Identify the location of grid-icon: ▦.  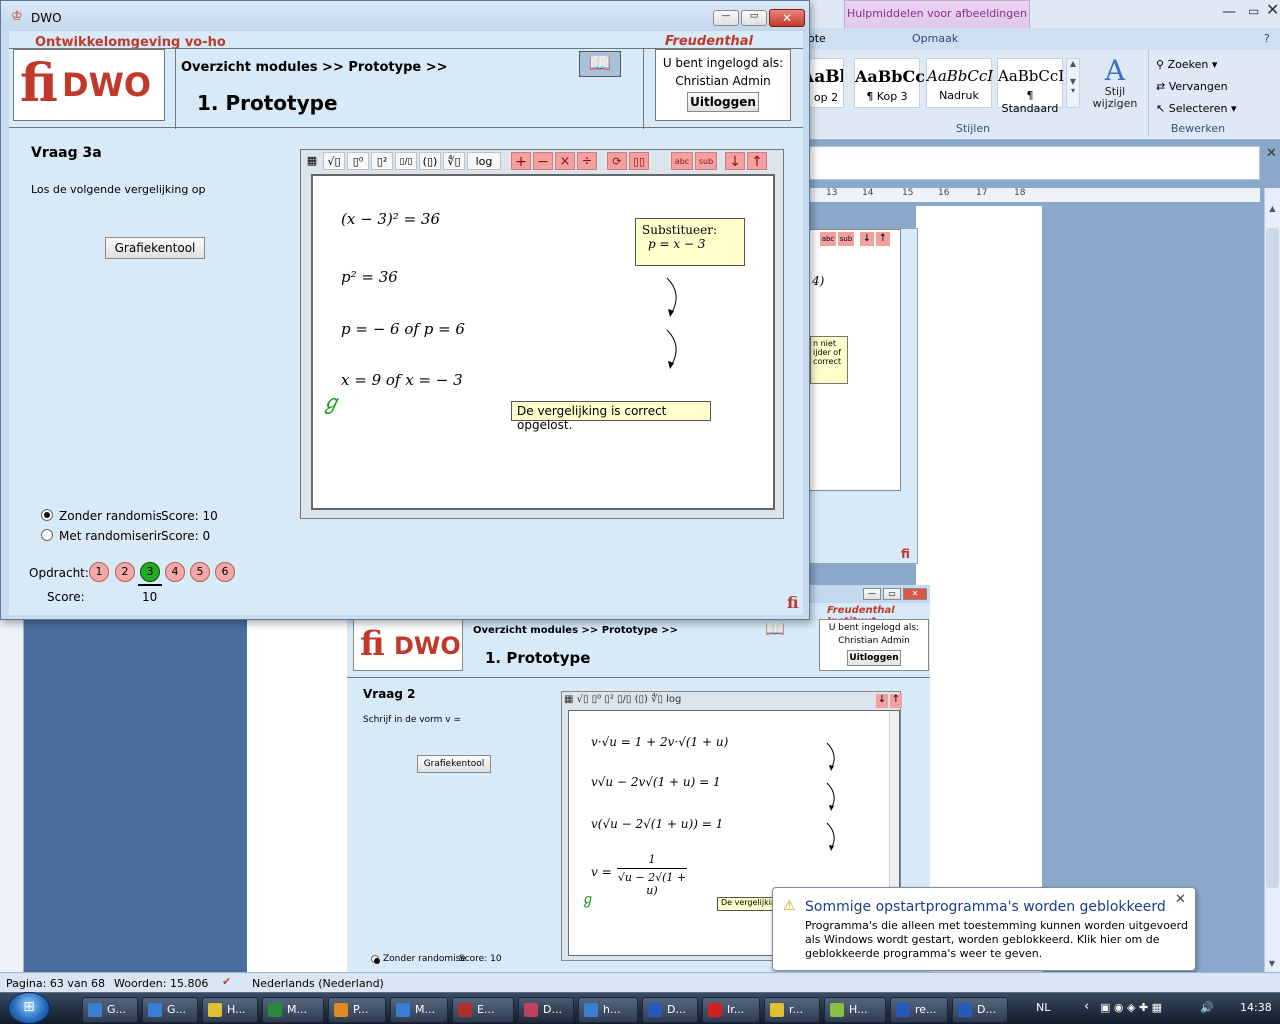
(312, 161).